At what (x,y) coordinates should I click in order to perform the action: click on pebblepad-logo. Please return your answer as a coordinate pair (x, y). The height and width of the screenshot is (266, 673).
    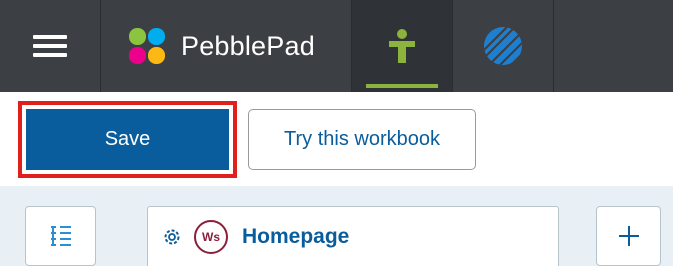
    Looking at the image, I should click on (147, 46).